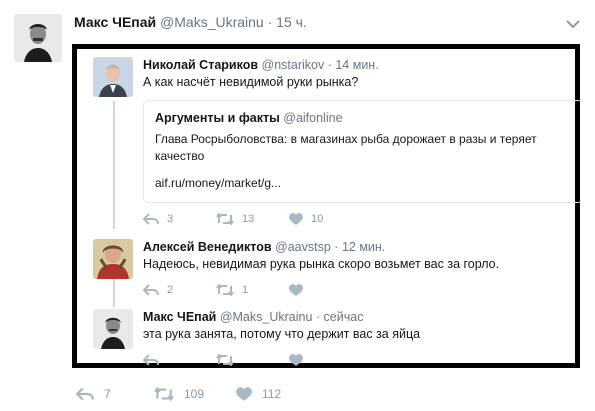 This screenshot has height=411, width=595. Describe the element at coordinates (245, 290) in the screenshot. I see `retweet-count: 1` at that location.